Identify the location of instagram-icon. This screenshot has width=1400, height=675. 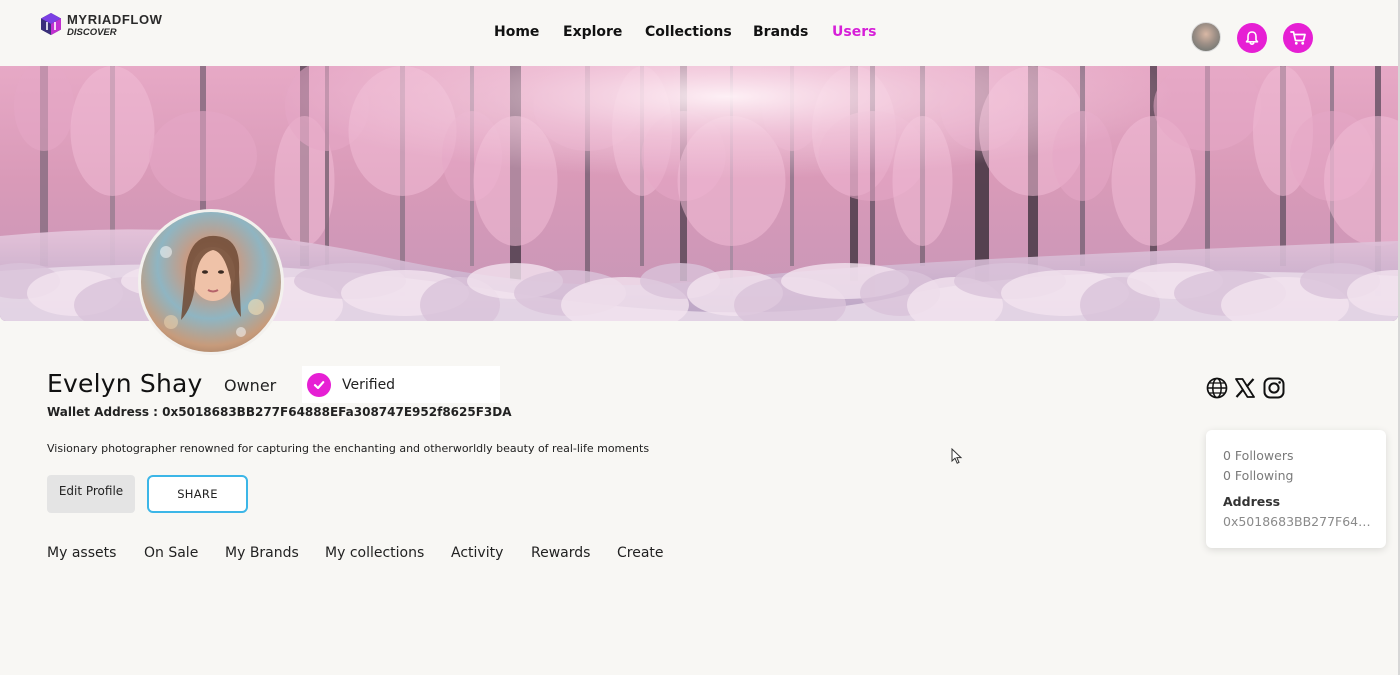
(1274, 388).